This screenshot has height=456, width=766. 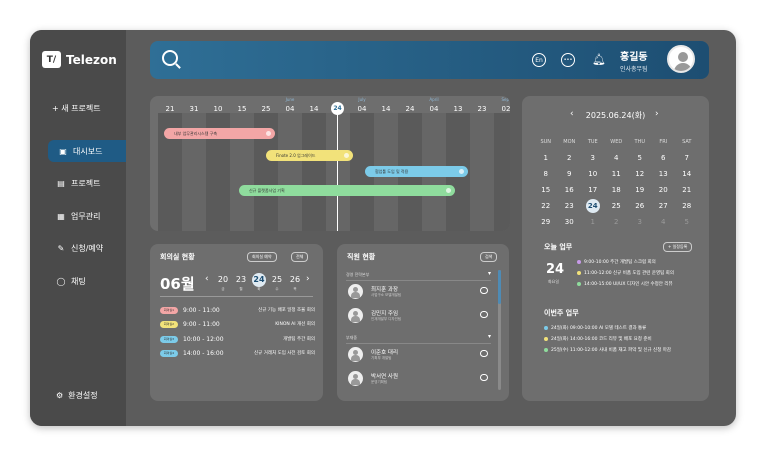 What do you see at coordinates (546, 206) in the screenshot?
I see `calendar-day: 22` at bounding box center [546, 206].